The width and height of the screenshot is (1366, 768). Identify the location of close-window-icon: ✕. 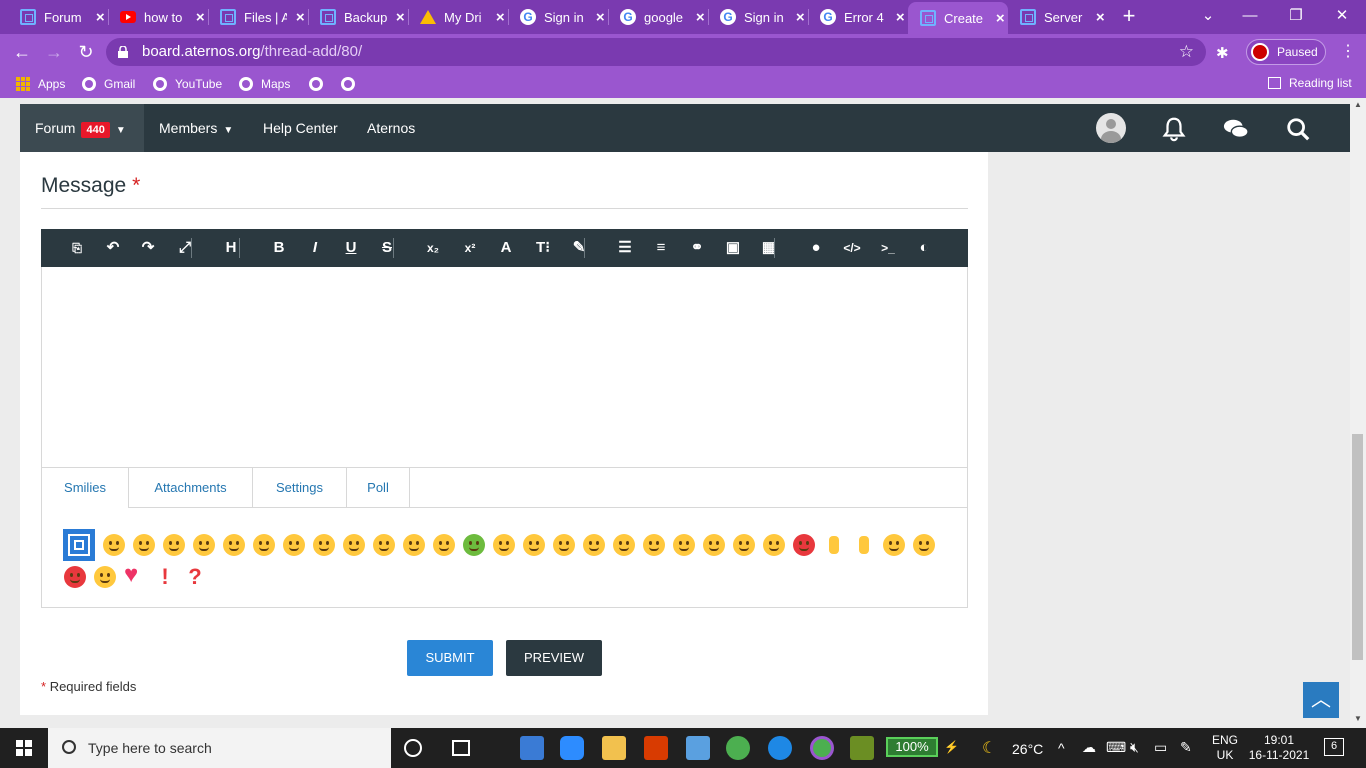
(1342, 16).